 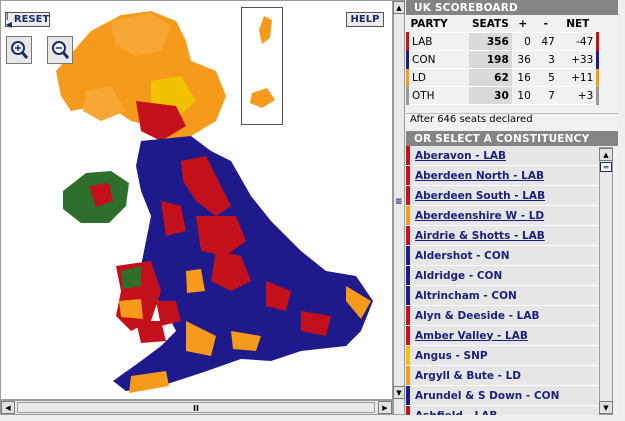 I want to click on constituency-item: Altrincham - CON, so click(x=502, y=296).